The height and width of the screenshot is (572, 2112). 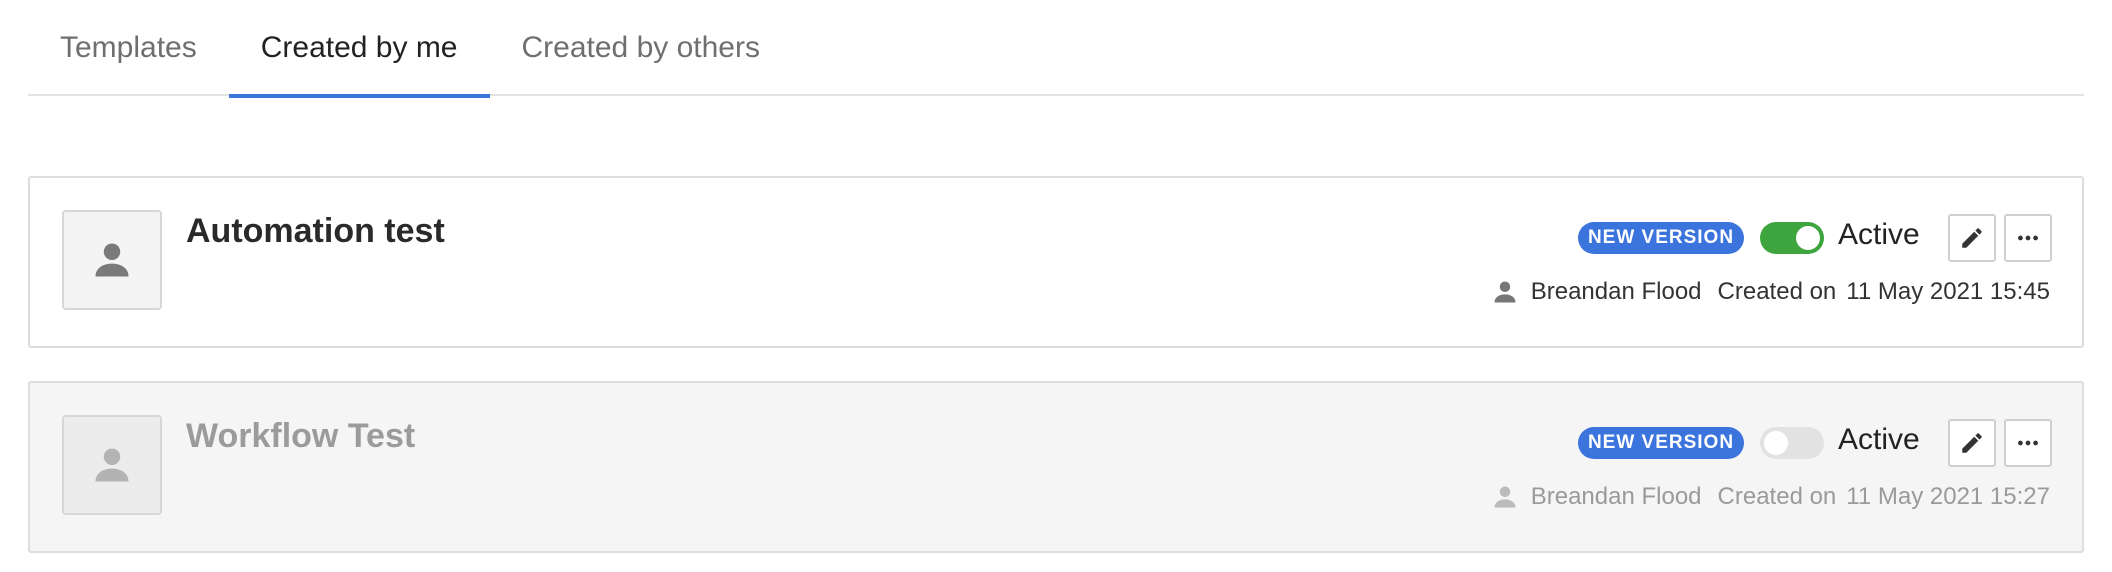 What do you see at coordinates (300, 436) in the screenshot?
I see `workflow-title: Workflow Test` at bounding box center [300, 436].